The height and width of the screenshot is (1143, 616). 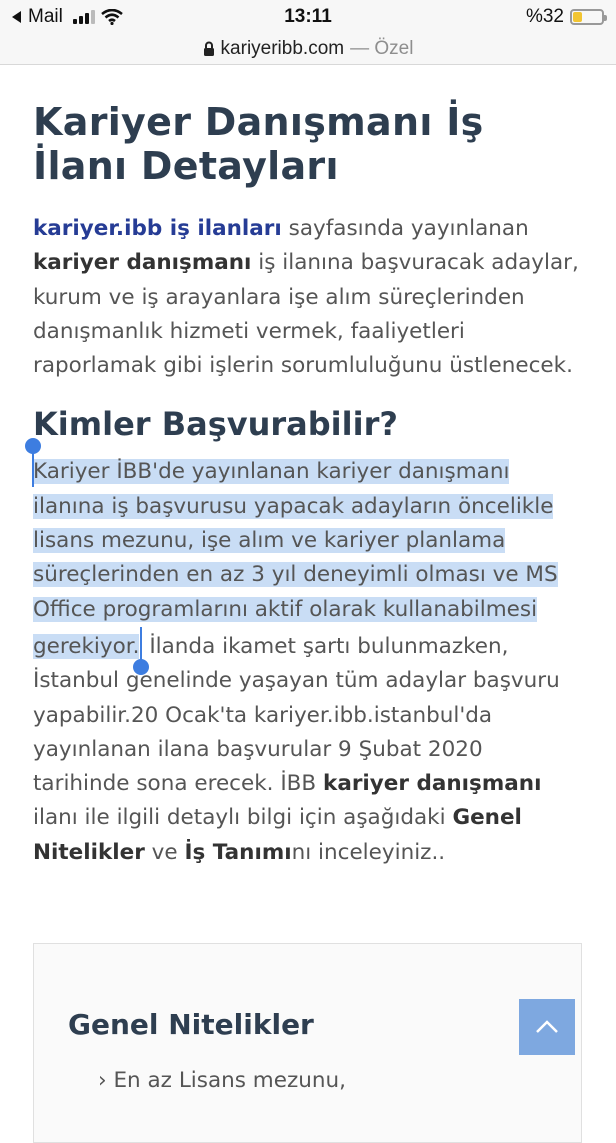 I want to click on battery-icon, so click(x=588, y=17).